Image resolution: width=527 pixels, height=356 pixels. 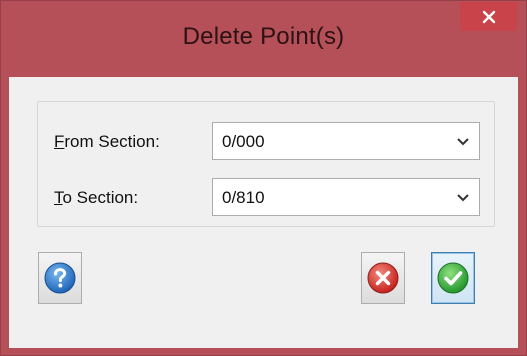 I want to click on help-question-icon, so click(x=60, y=278).